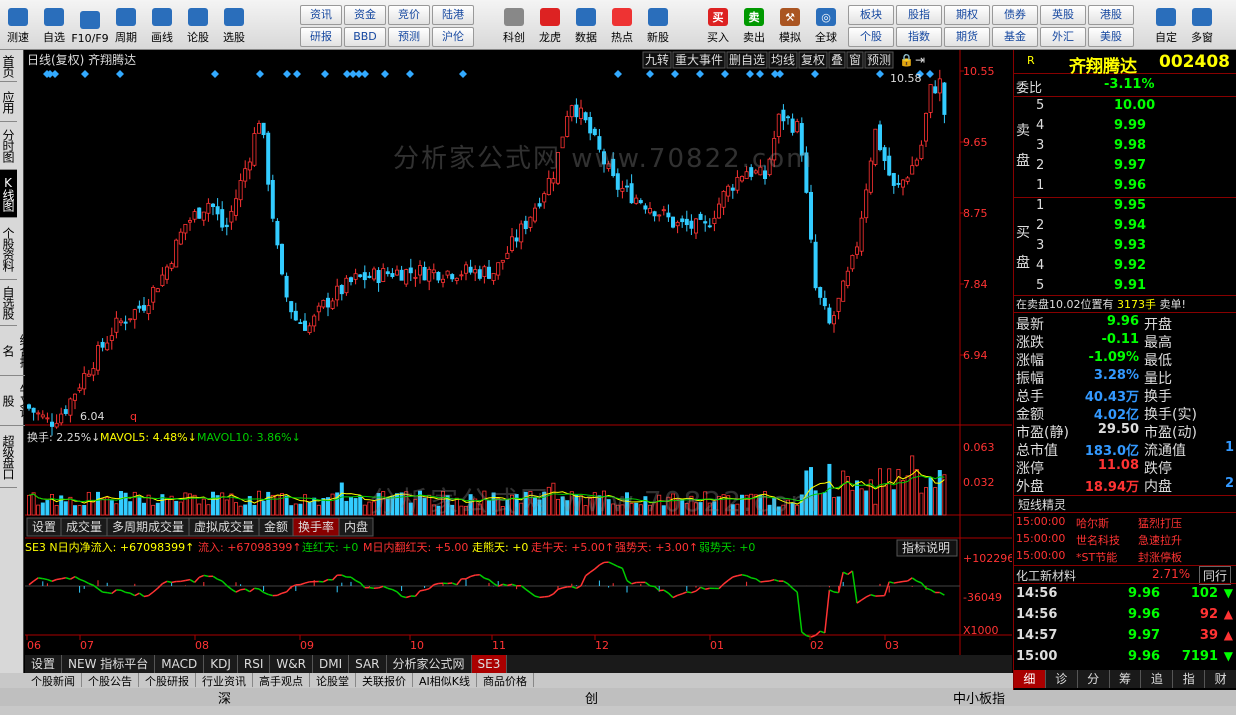  Describe the element at coordinates (453, 37) in the screenshot. I see `toolbar-link: 沪伦` at that location.